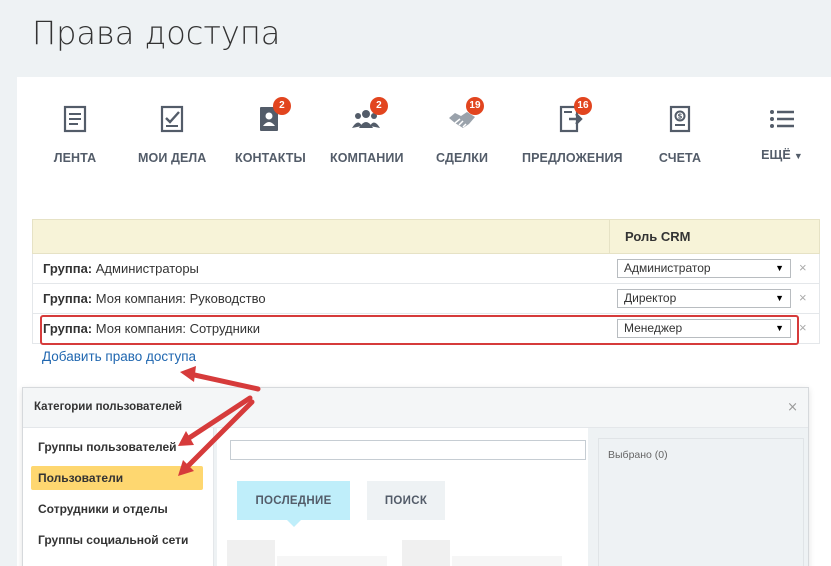  Describe the element at coordinates (426, 236) in the screenshot. I see `table-header: Роль CRM` at that location.